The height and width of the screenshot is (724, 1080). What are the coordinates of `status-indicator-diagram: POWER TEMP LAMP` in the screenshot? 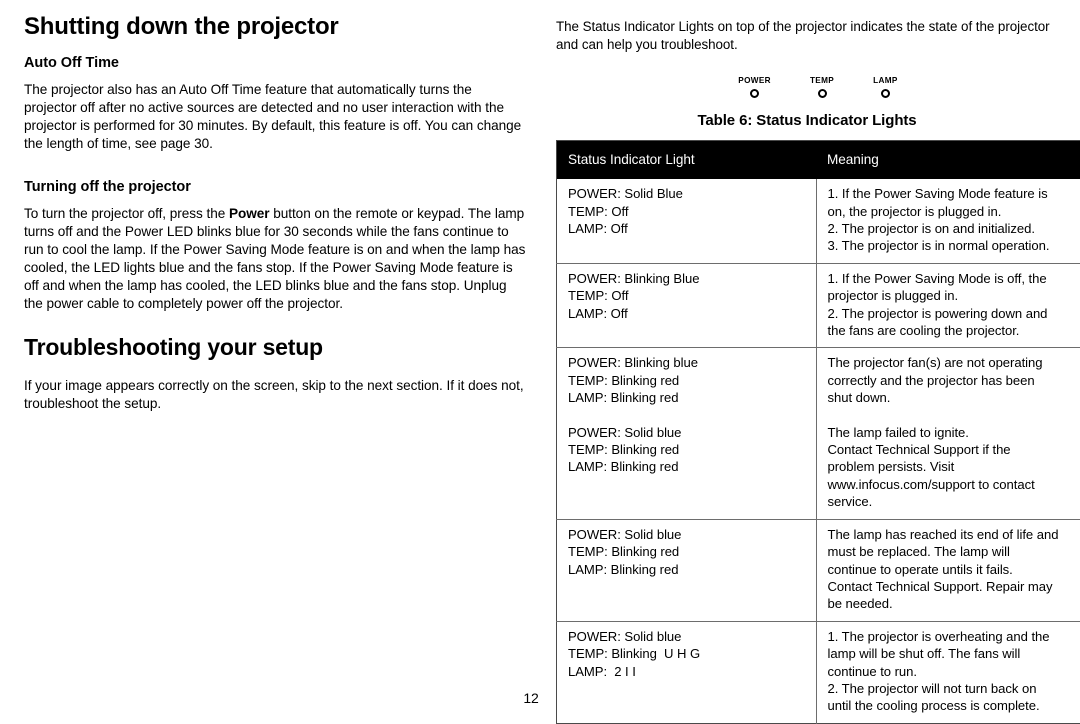 It's located at (807, 87).